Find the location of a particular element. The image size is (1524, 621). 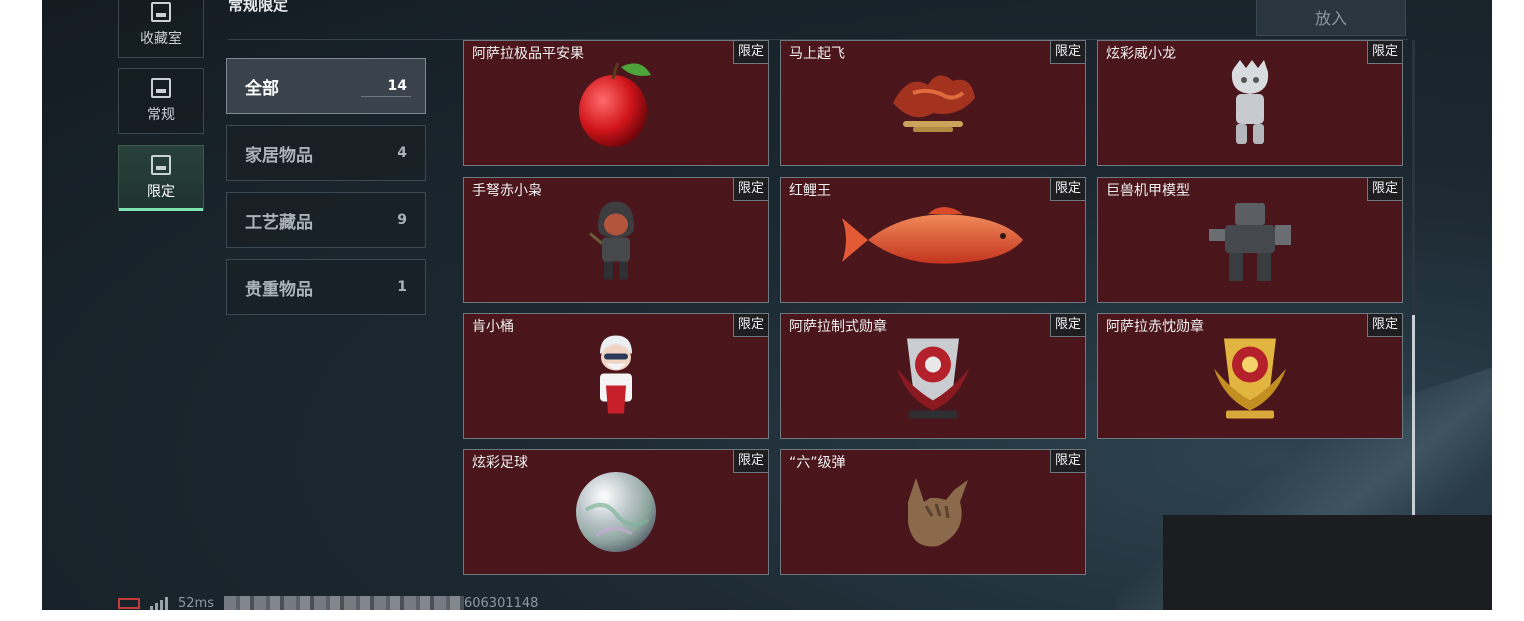

item-name: 阿萨拉制式勋章 is located at coordinates (838, 327).